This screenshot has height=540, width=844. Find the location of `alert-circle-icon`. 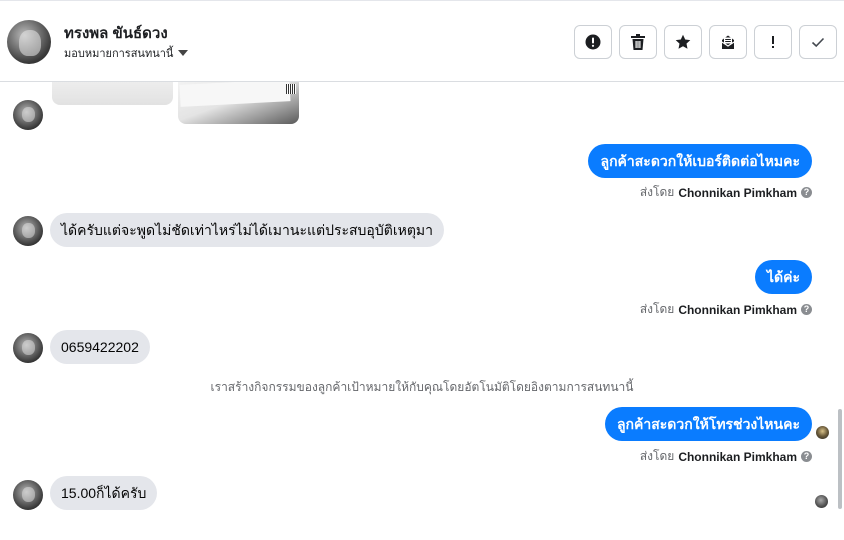

alert-circle-icon is located at coordinates (593, 42).